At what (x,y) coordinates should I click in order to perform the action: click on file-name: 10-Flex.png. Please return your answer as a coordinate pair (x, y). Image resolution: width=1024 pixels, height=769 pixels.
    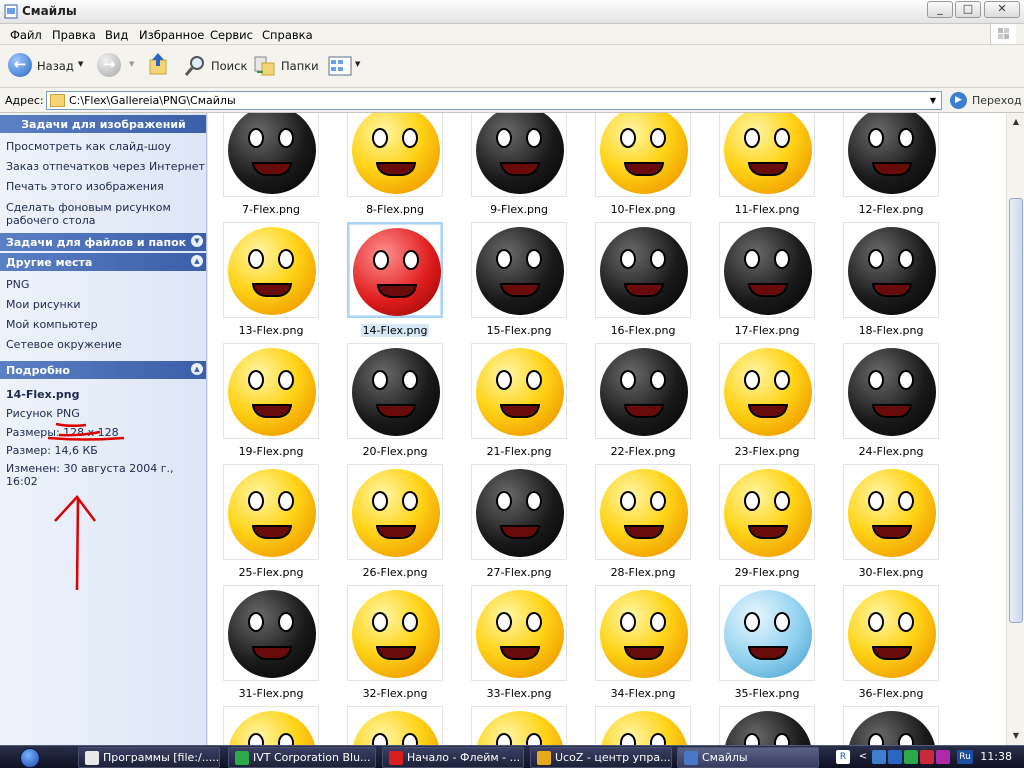
    Looking at the image, I should click on (643, 209).